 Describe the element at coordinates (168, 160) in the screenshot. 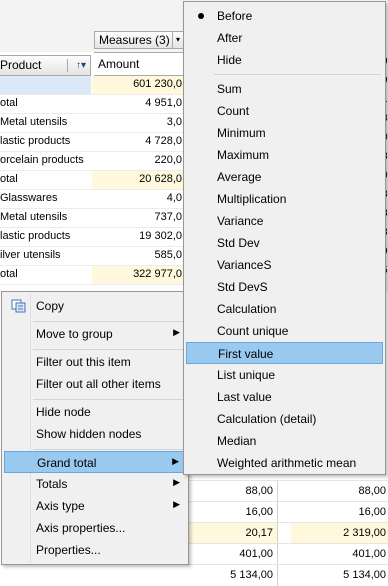

I see `row-value: 220,0` at that location.